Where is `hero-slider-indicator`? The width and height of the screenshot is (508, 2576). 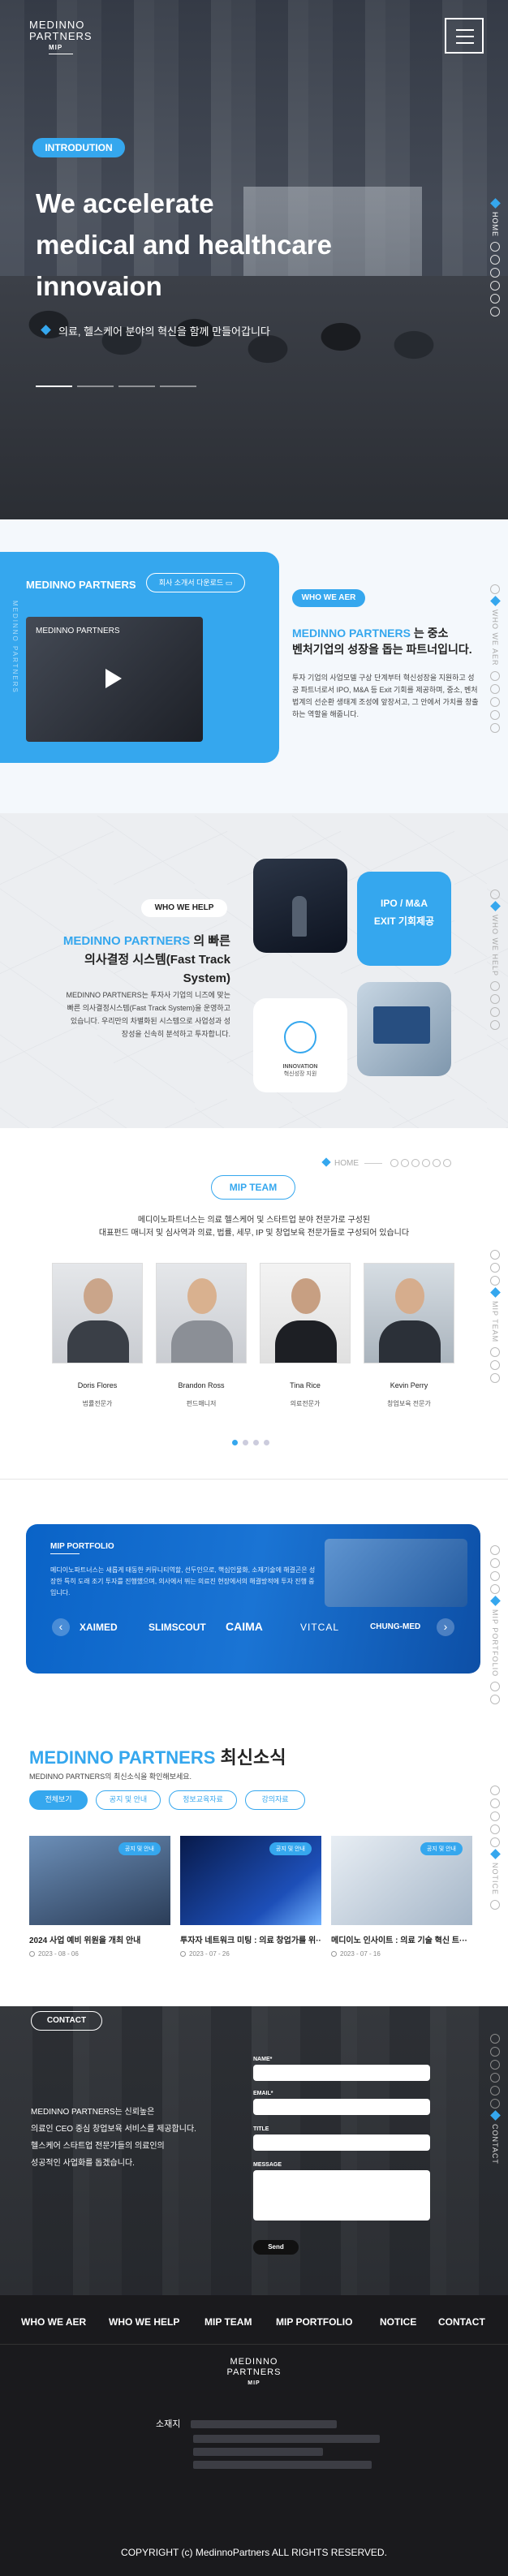
hero-slider-indicator is located at coordinates (118, 384).